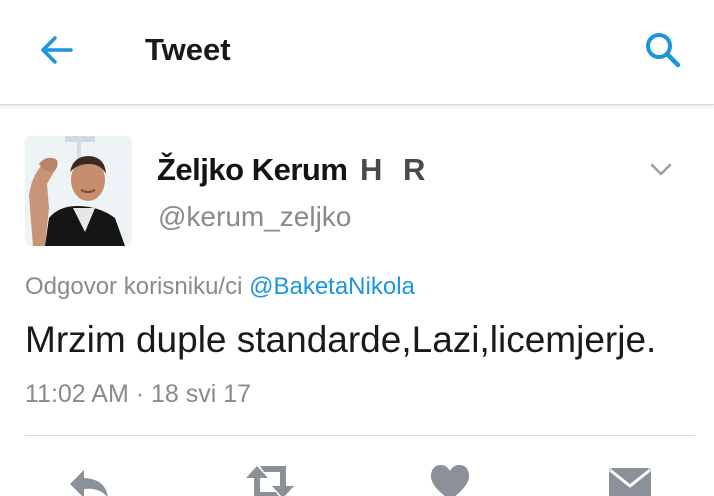 Image resolution: width=714 pixels, height=496 pixels. I want to click on back-button, so click(56, 50).